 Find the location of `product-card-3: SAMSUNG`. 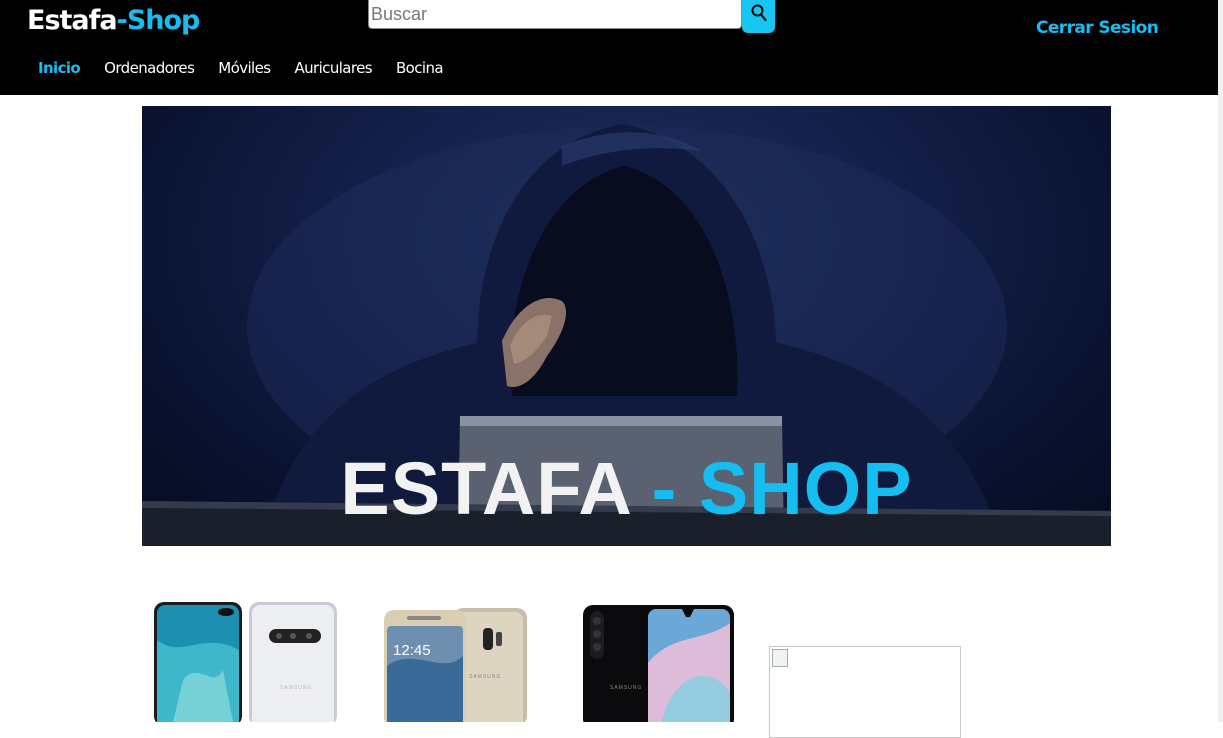

product-card-3: SAMSUNG is located at coordinates (659, 668).